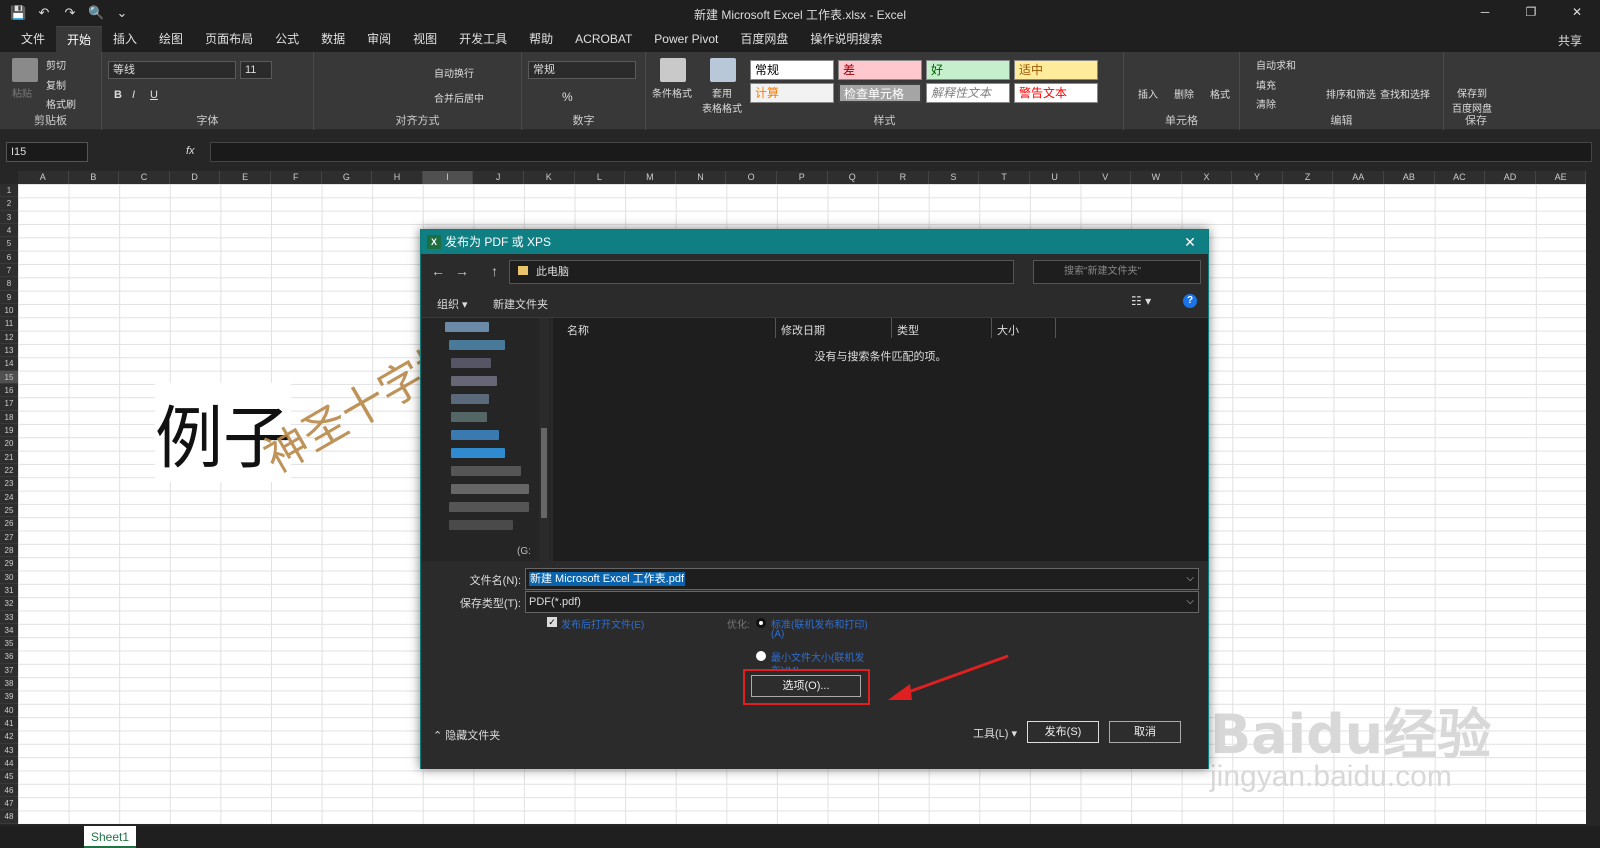 Image resolution: width=1600 pixels, height=848 pixels. I want to click on row-header: 24, so click(9, 497).